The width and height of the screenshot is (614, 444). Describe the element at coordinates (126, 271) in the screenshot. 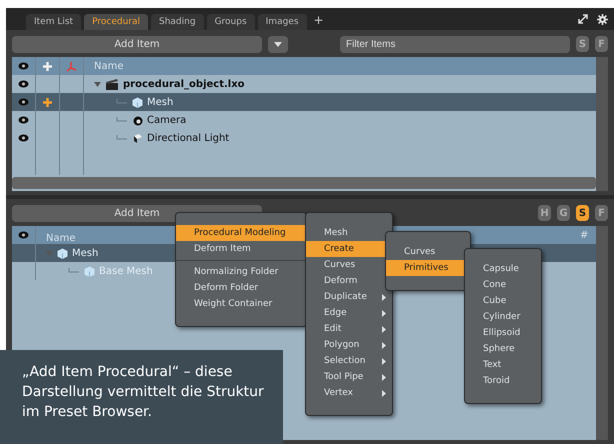

I see `item-name: Base Mesh` at that location.